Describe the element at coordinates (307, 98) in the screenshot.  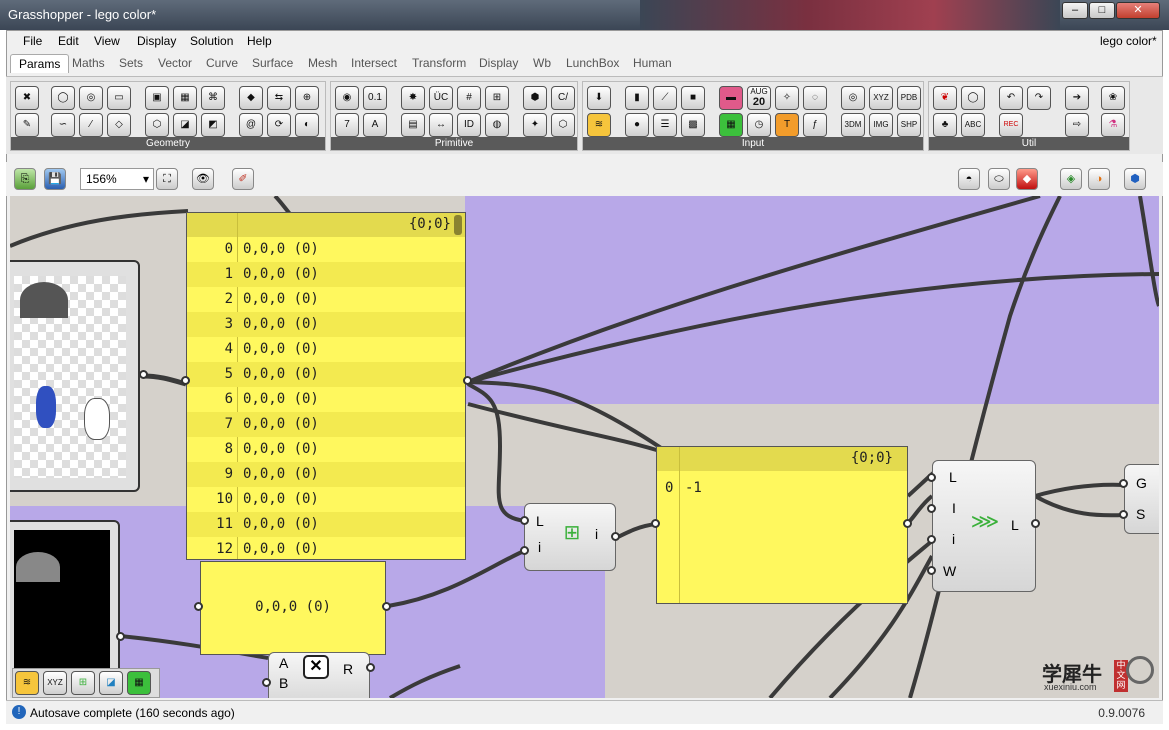
I see `point-param-icon: ⊕` at that location.